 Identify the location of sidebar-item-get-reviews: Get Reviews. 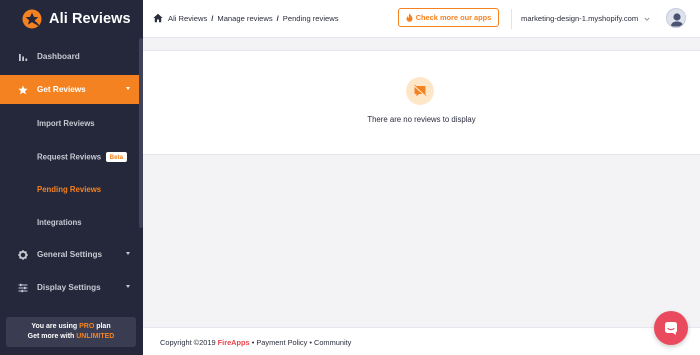
(69, 89).